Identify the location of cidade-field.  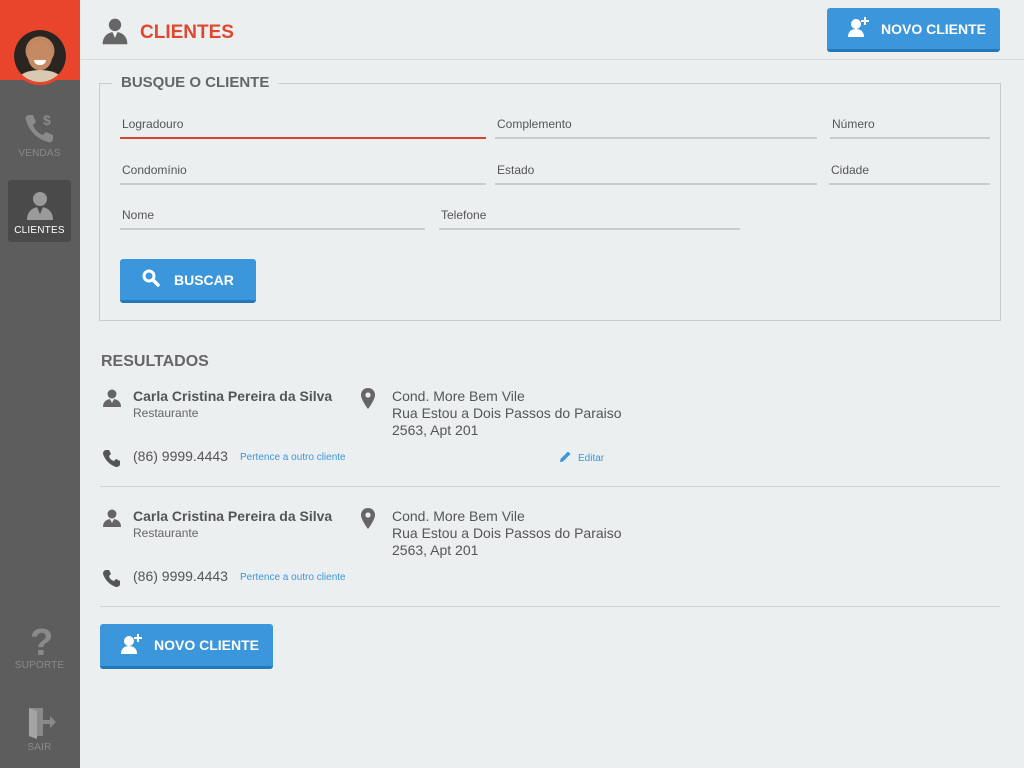
(909, 173).